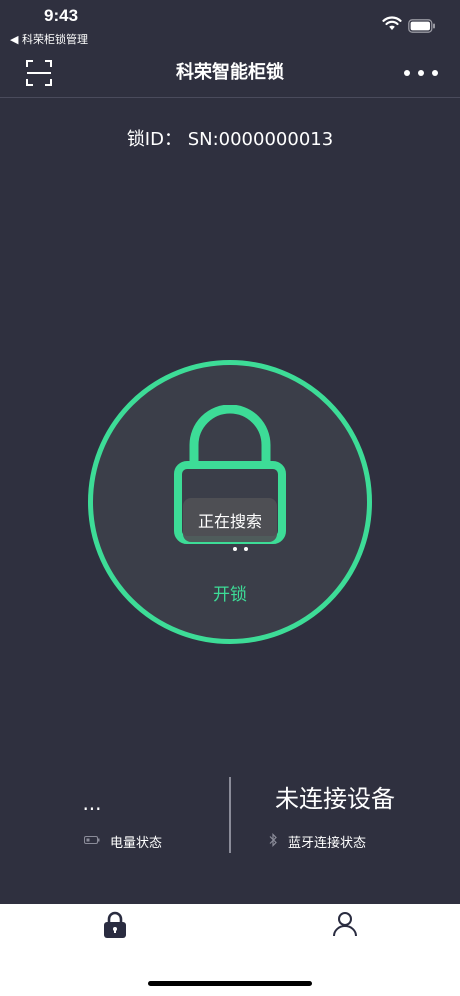 Image resolution: width=460 pixels, height=996 pixels. I want to click on unlock-label: 开锁, so click(230, 595).